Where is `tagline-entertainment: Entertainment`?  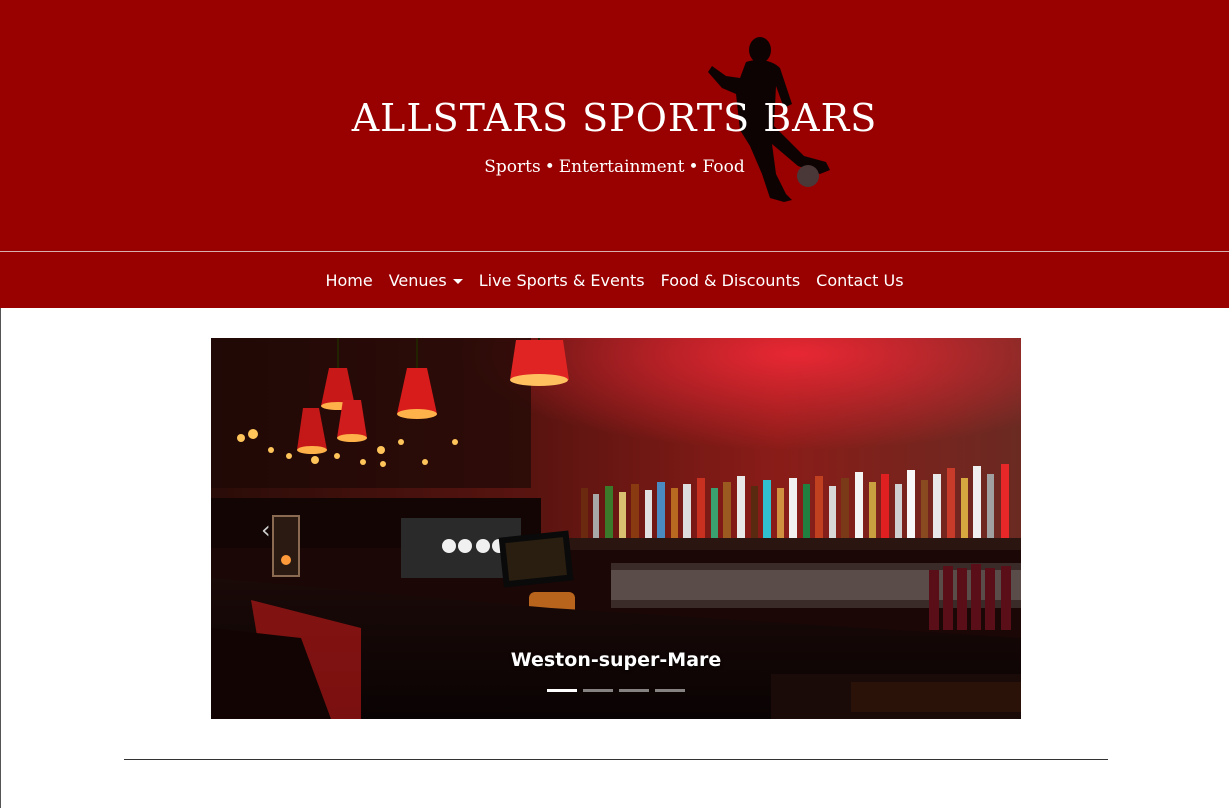
tagline-entertainment: Entertainment is located at coordinates (621, 167).